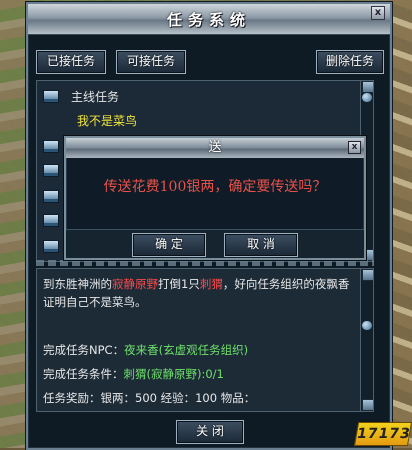 The height and width of the screenshot is (450, 412). I want to click on list-item: 我不是菜鸟, so click(107, 120).